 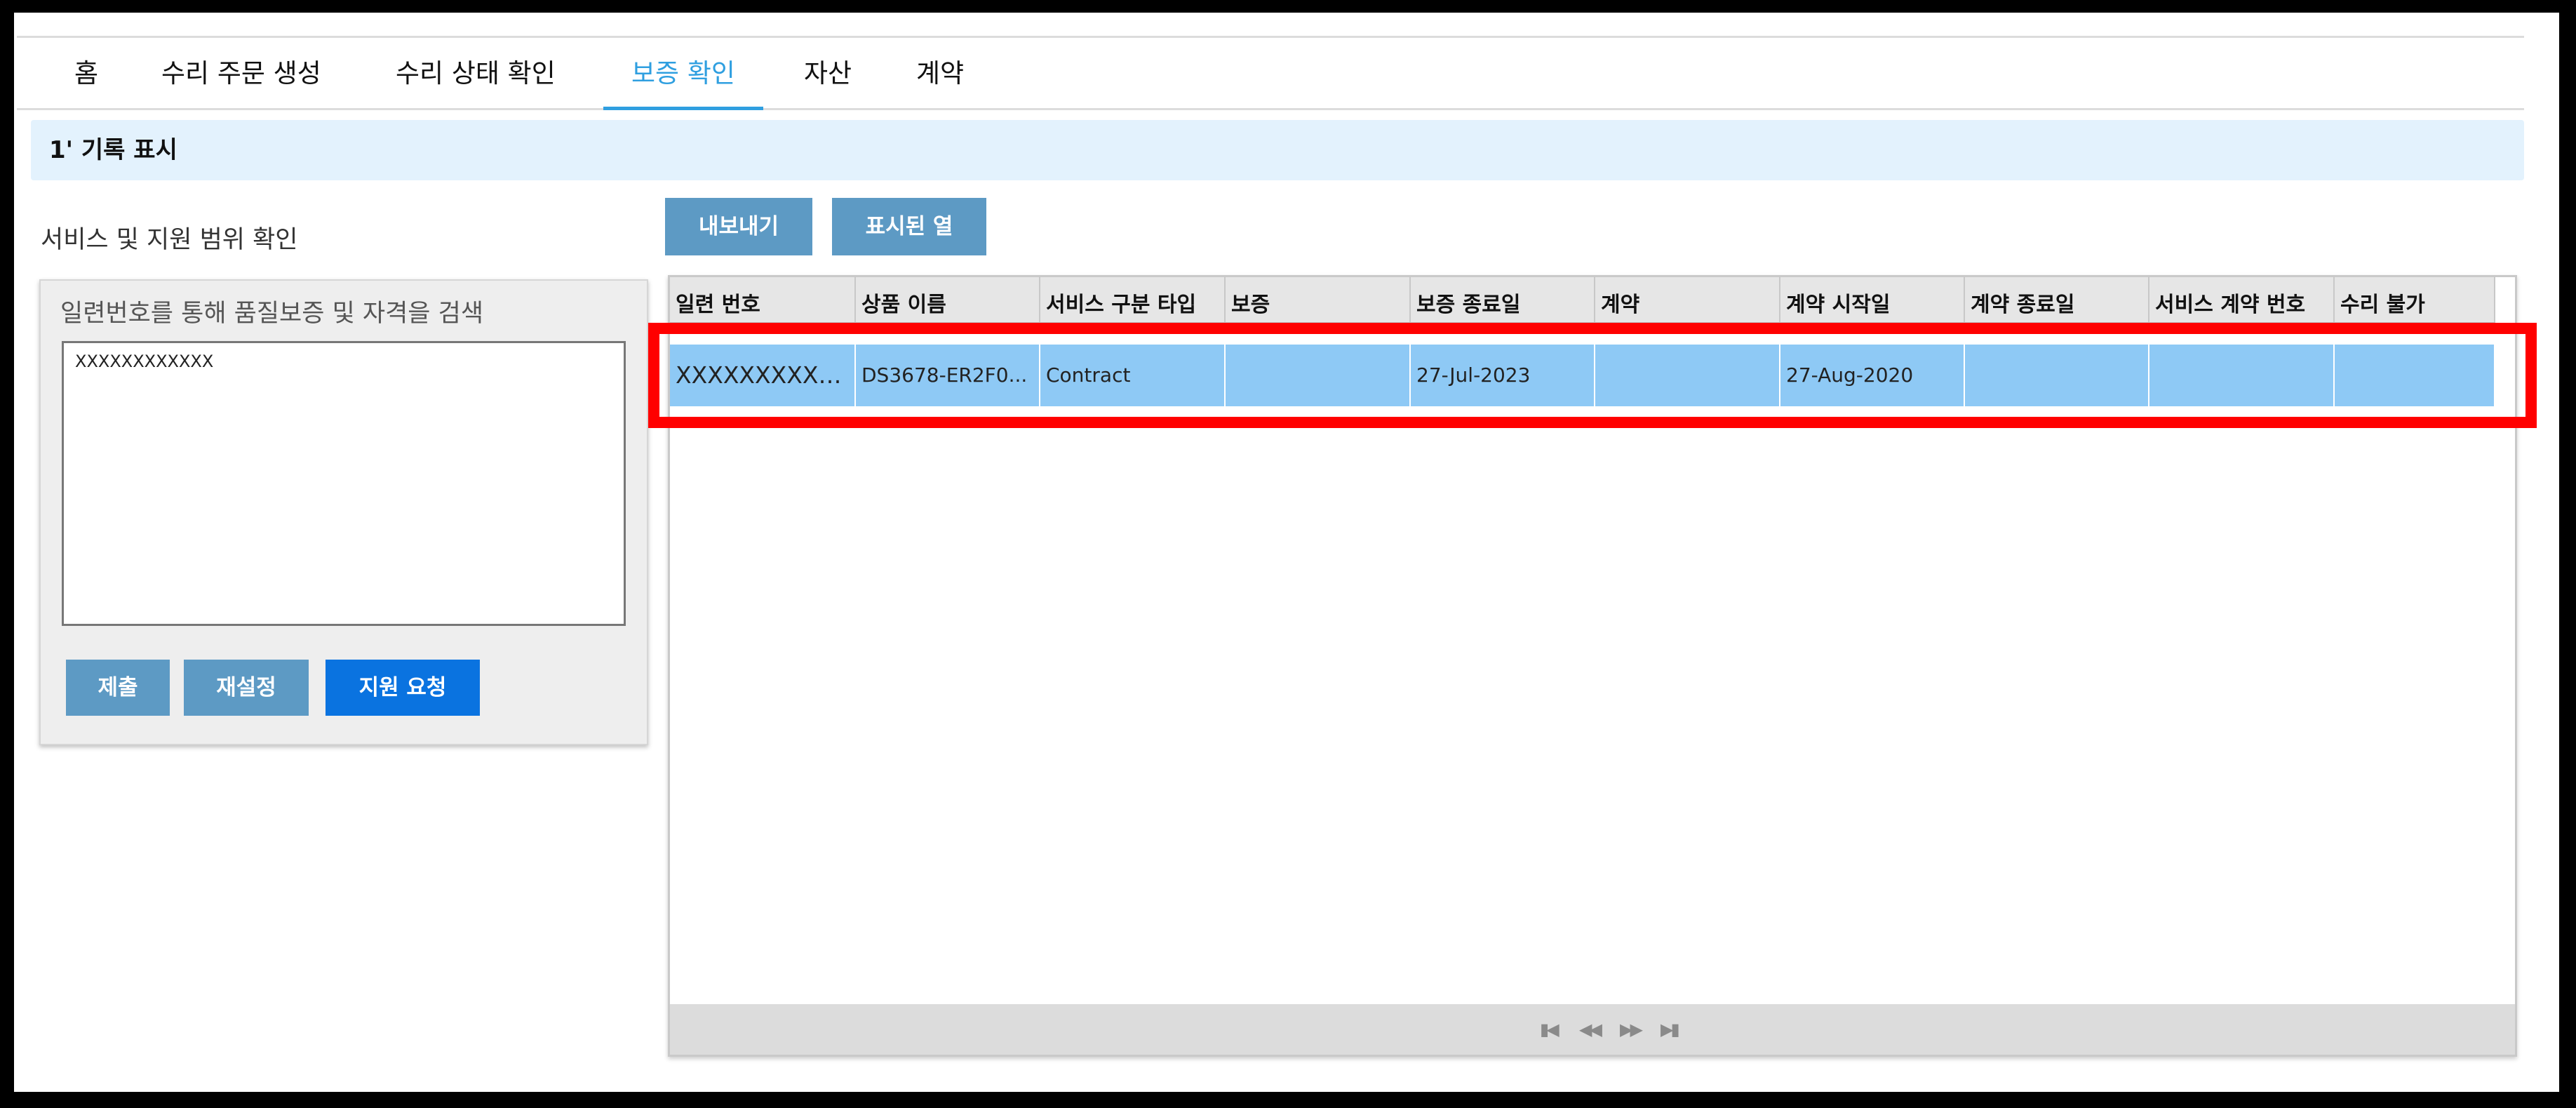 What do you see at coordinates (948, 299) in the screenshot?
I see `column-header-product-name: 상품 이름` at bounding box center [948, 299].